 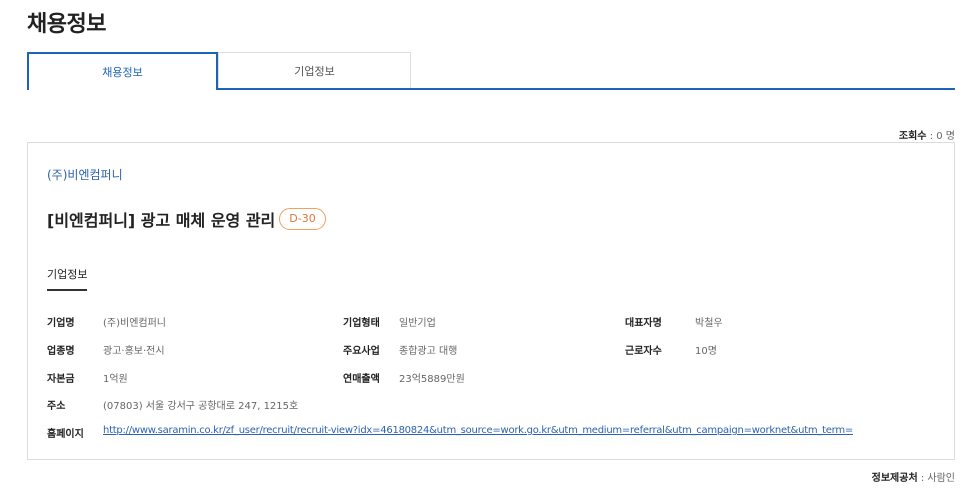 I want to click on info-source-value: 사람인, so click(x=941, y=478).